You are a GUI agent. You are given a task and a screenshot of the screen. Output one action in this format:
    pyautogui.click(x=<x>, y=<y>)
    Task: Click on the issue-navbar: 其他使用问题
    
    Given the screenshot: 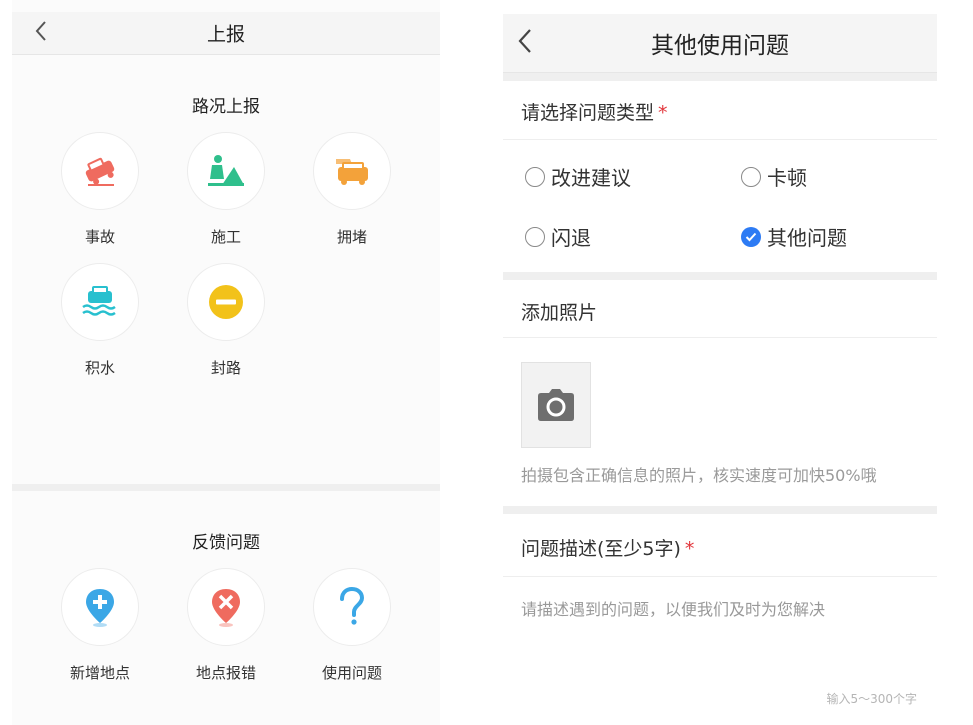 What is the action you would take?
    pyautogui.click(x=720, y=43)
    